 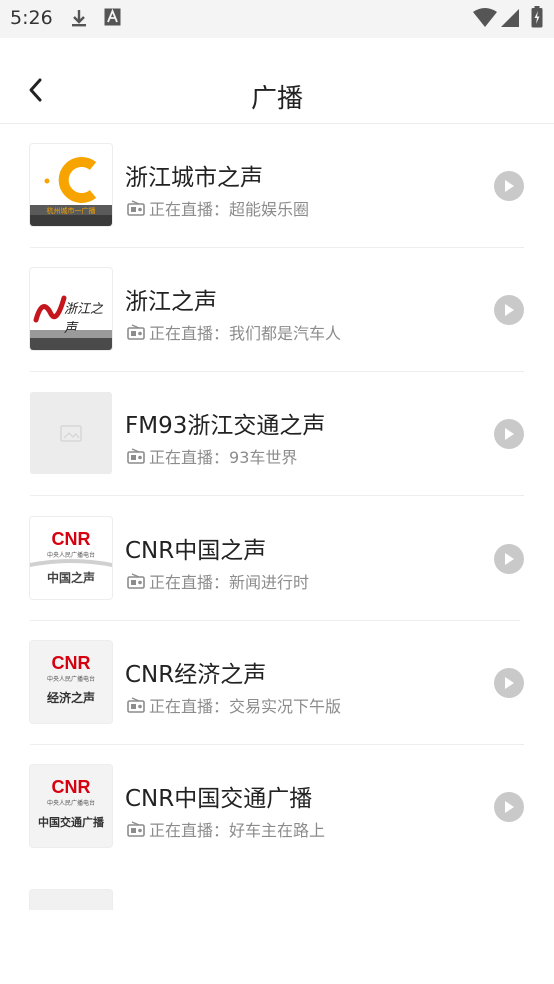 What do you see at coordinates (269, 209) in the screenshot?
I see `program-name: 超能娱乐圈` at bounding box center [269, 209].